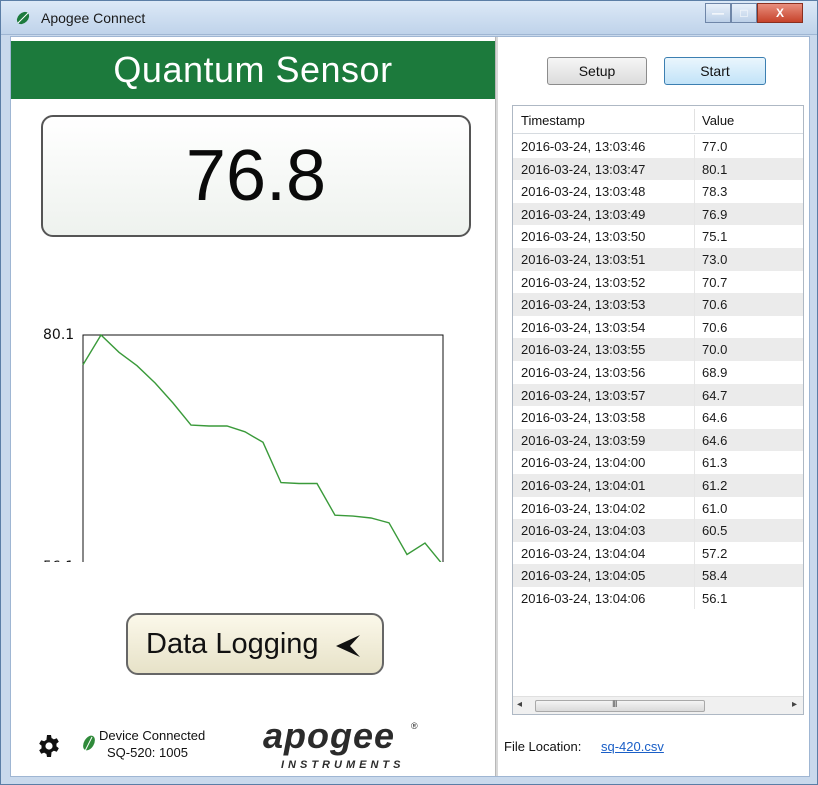  What do you see at coordinates (583, 395) in the screenshot?
I see `cell-timestamp: 2016-03-24, 13:03:57` at bounding box center [583, 395].